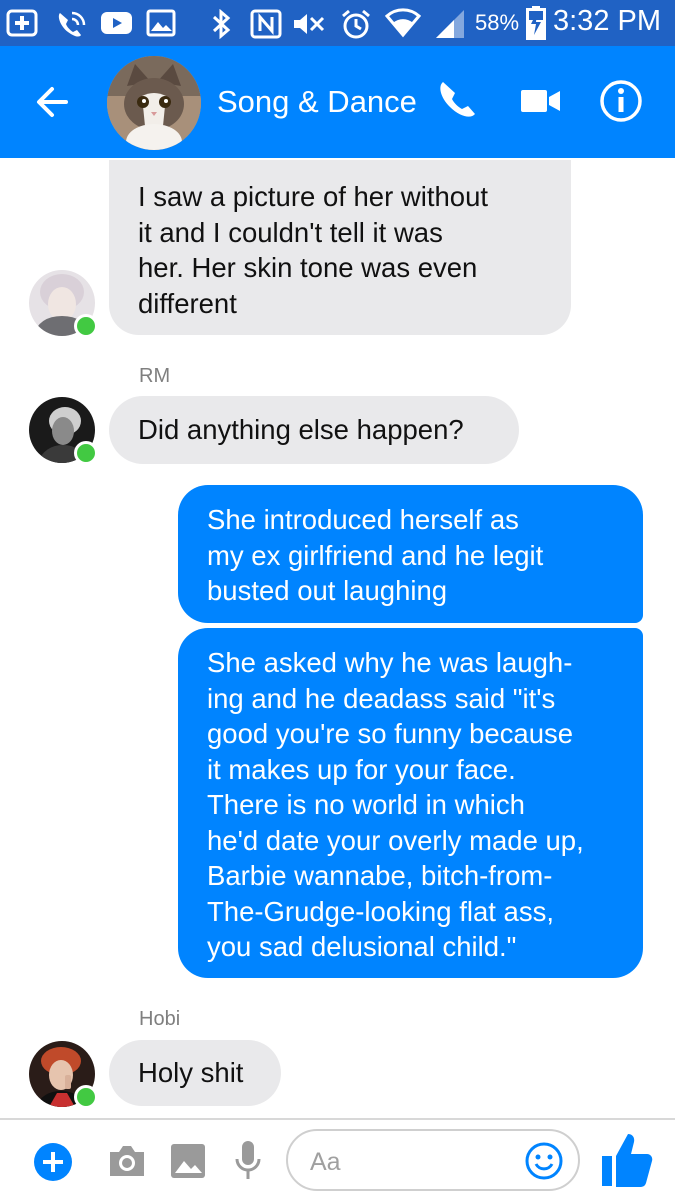 The width and height of the screenshot is (675, 1202). Describe the element at coordinates (63, 1075) in the screenshot. I see `avatar-hobi` at that location.